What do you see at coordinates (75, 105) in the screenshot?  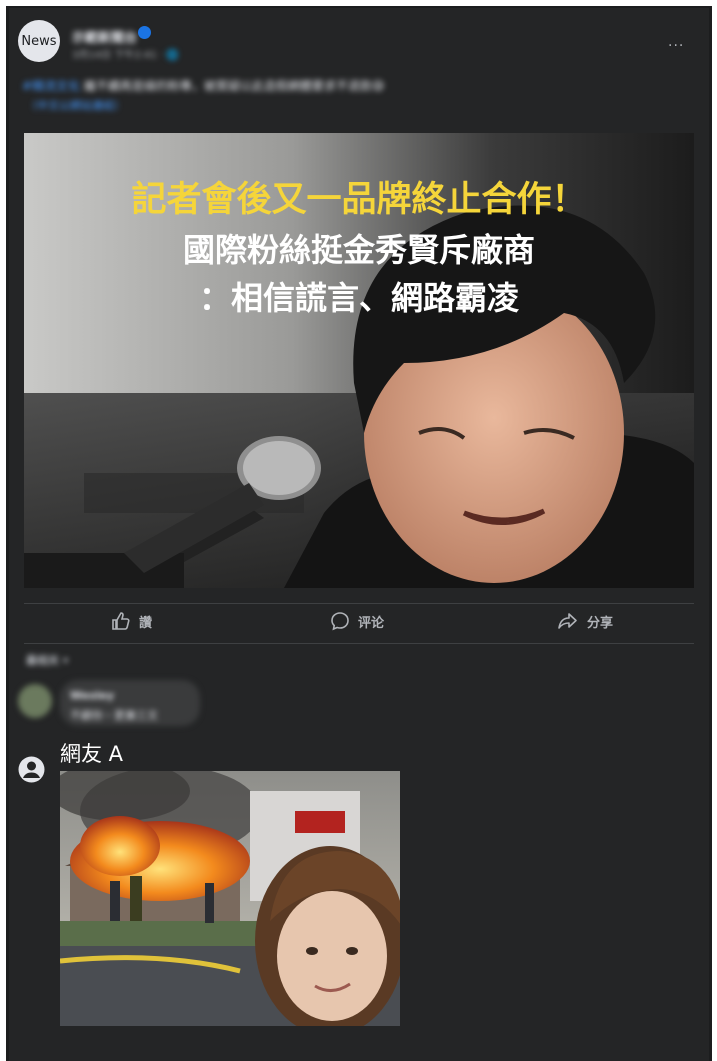 I see `post-link: （中文以網站連結）` at bounding box center [75, 105].